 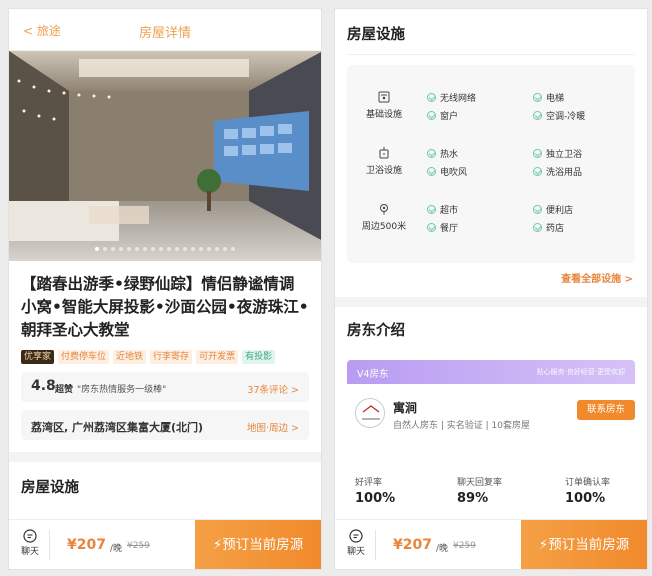 What do you see at coordinates (64, 390) in the screenshot?
I see `rating-word: 超赞` at bounding box center [64, 390].